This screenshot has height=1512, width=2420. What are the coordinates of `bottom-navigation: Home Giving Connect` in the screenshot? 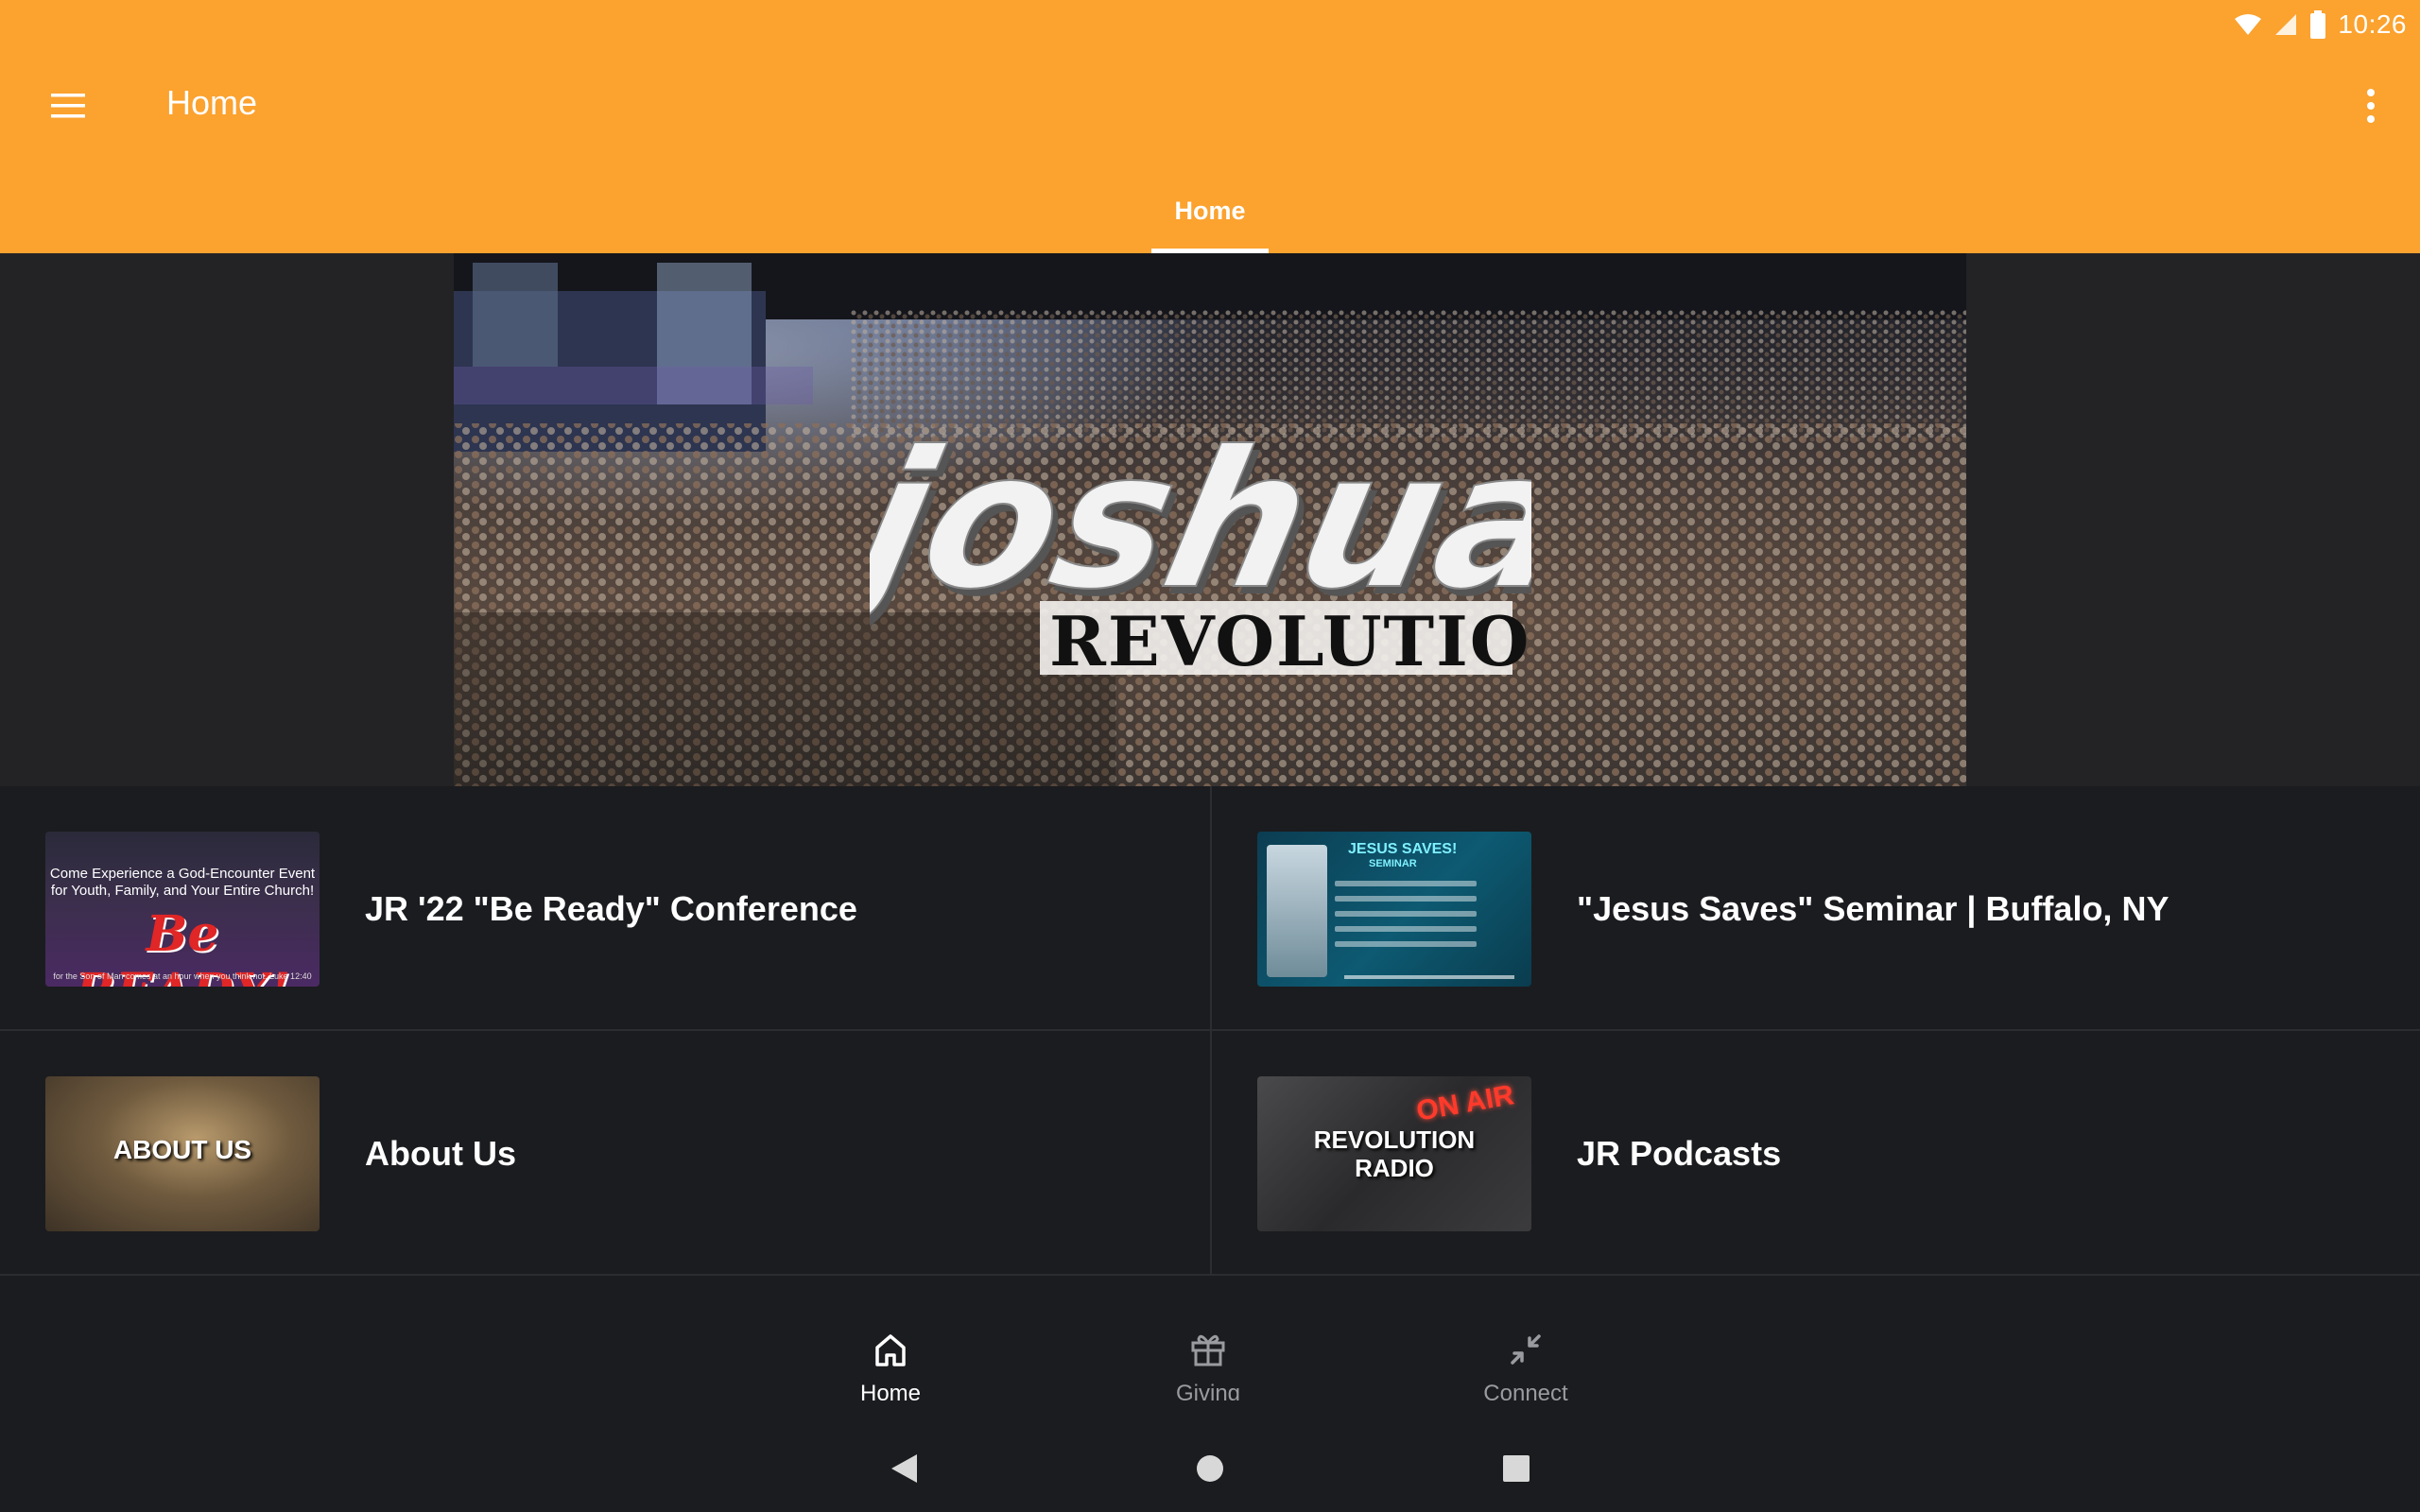 It's located at (1210, 1342).